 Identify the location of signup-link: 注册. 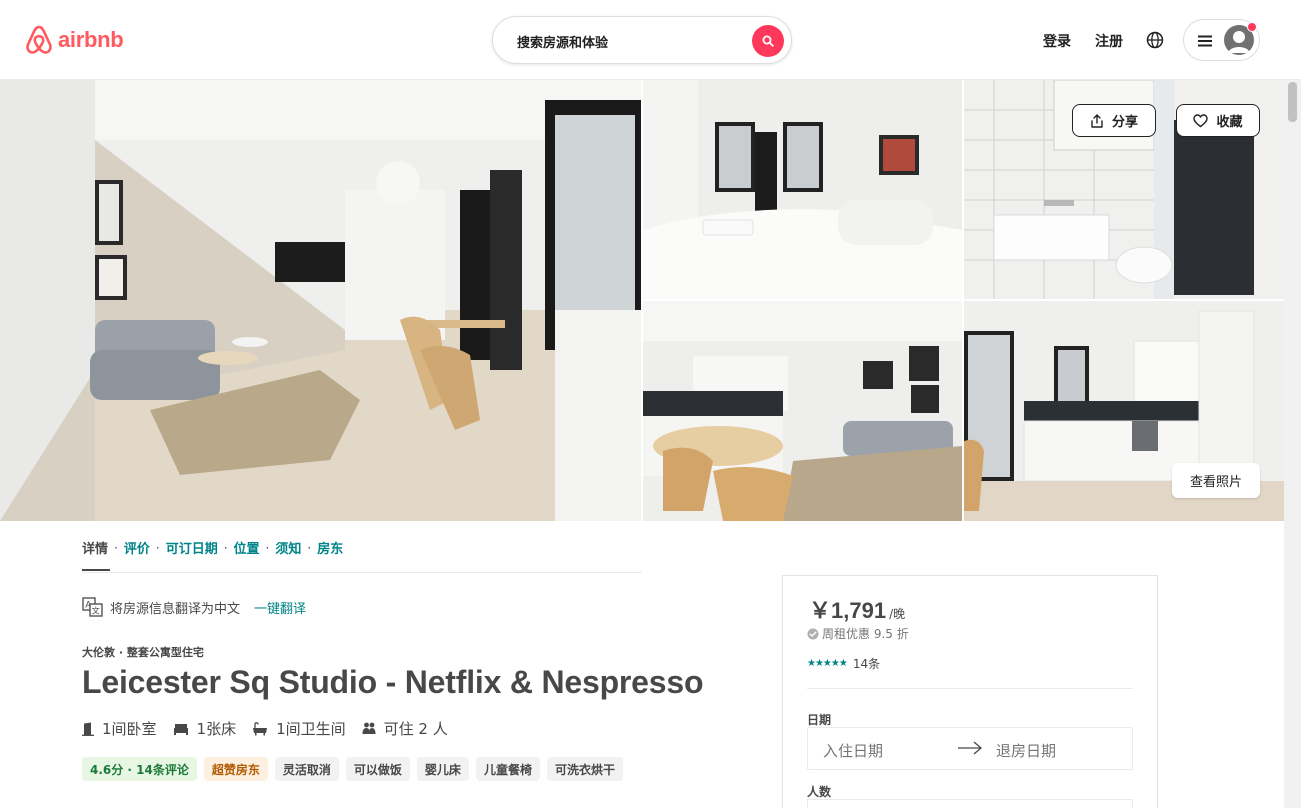
(1109, 41).